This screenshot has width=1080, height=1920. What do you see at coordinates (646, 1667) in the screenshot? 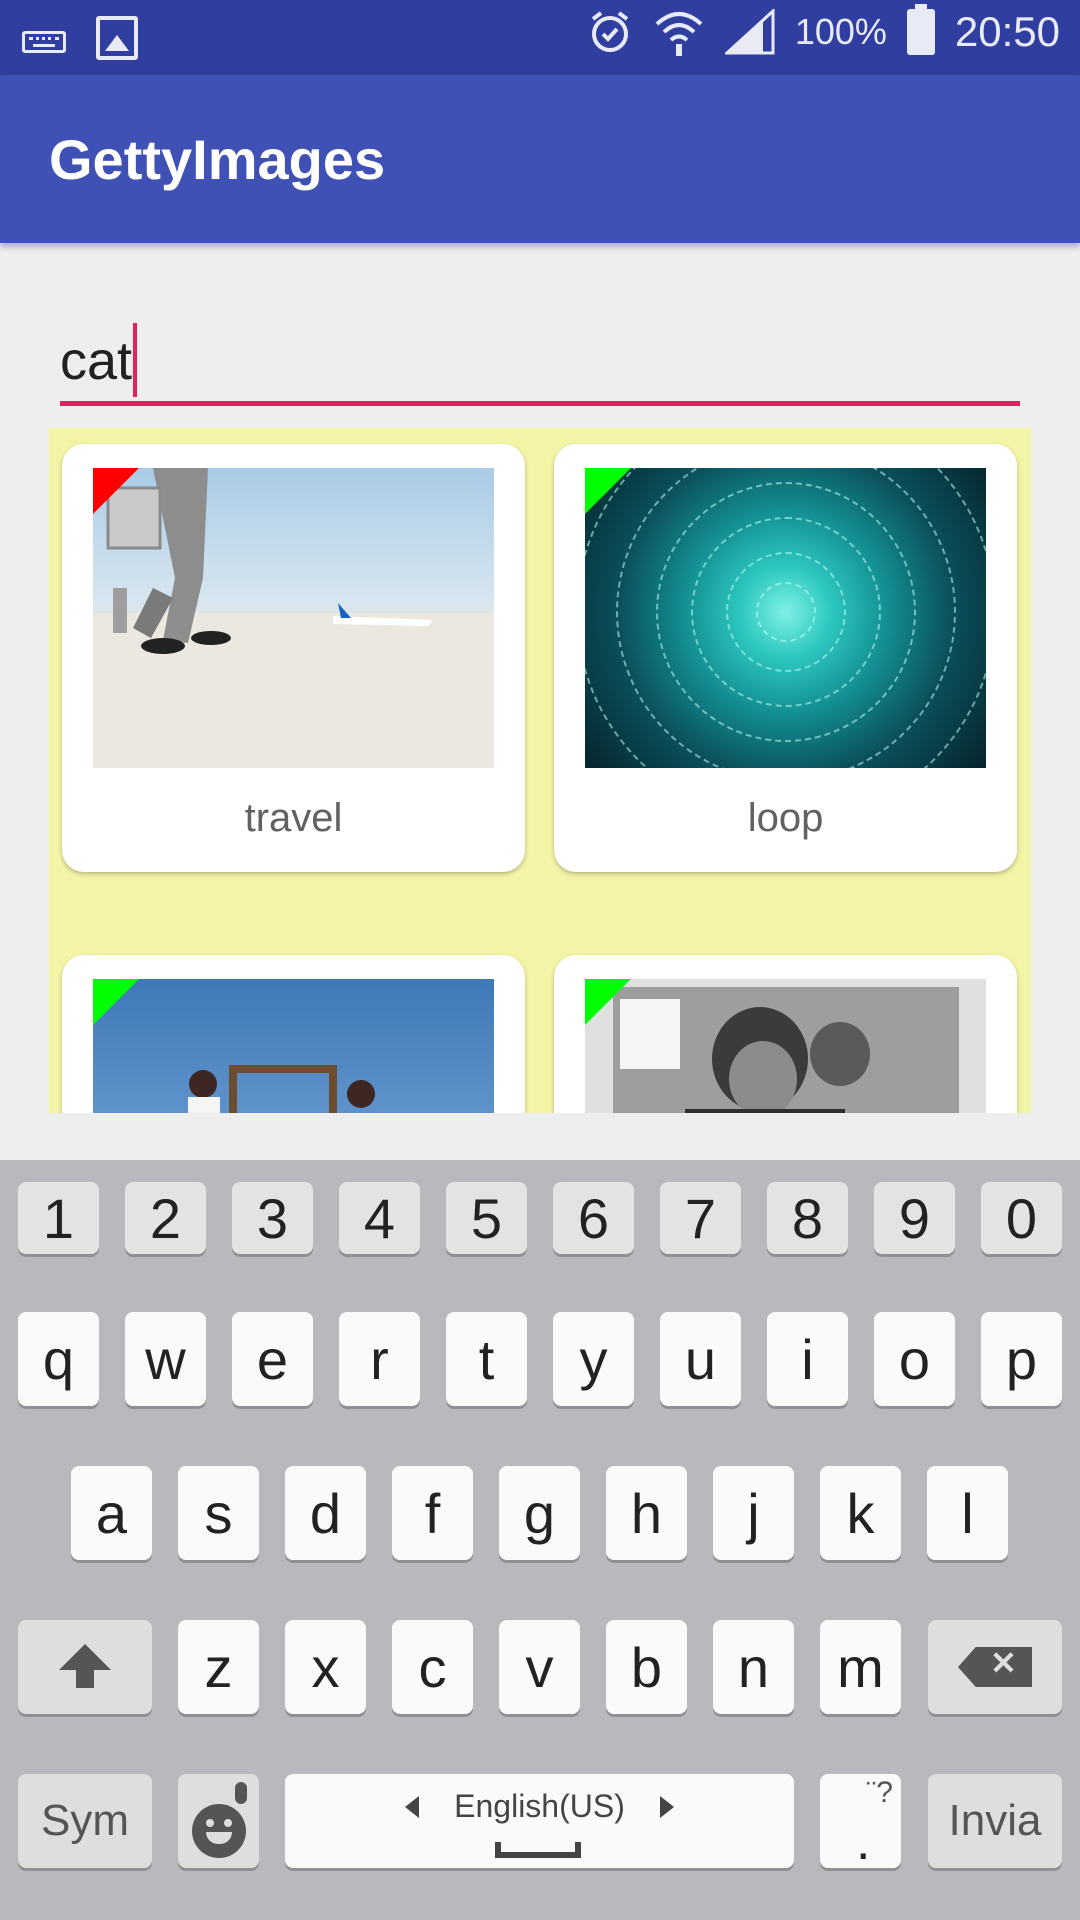
I see `key-b: b` at bounding box center [646, 1667].